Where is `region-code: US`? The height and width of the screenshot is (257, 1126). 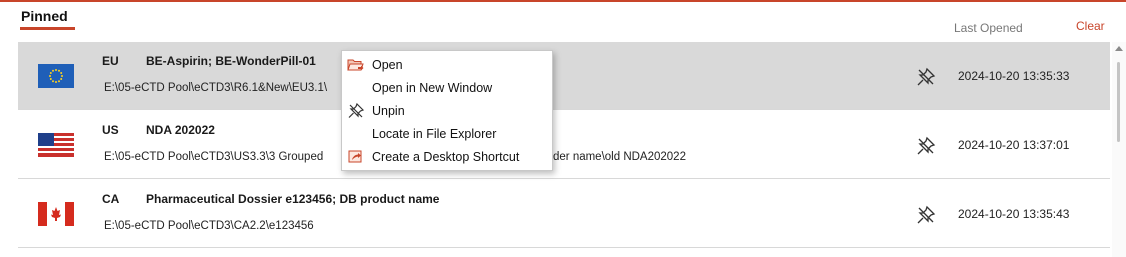 region-code: US is located at coordinates (110, 130).